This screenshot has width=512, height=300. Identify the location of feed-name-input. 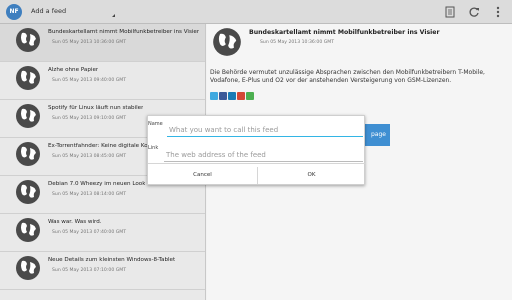
(264, 130).